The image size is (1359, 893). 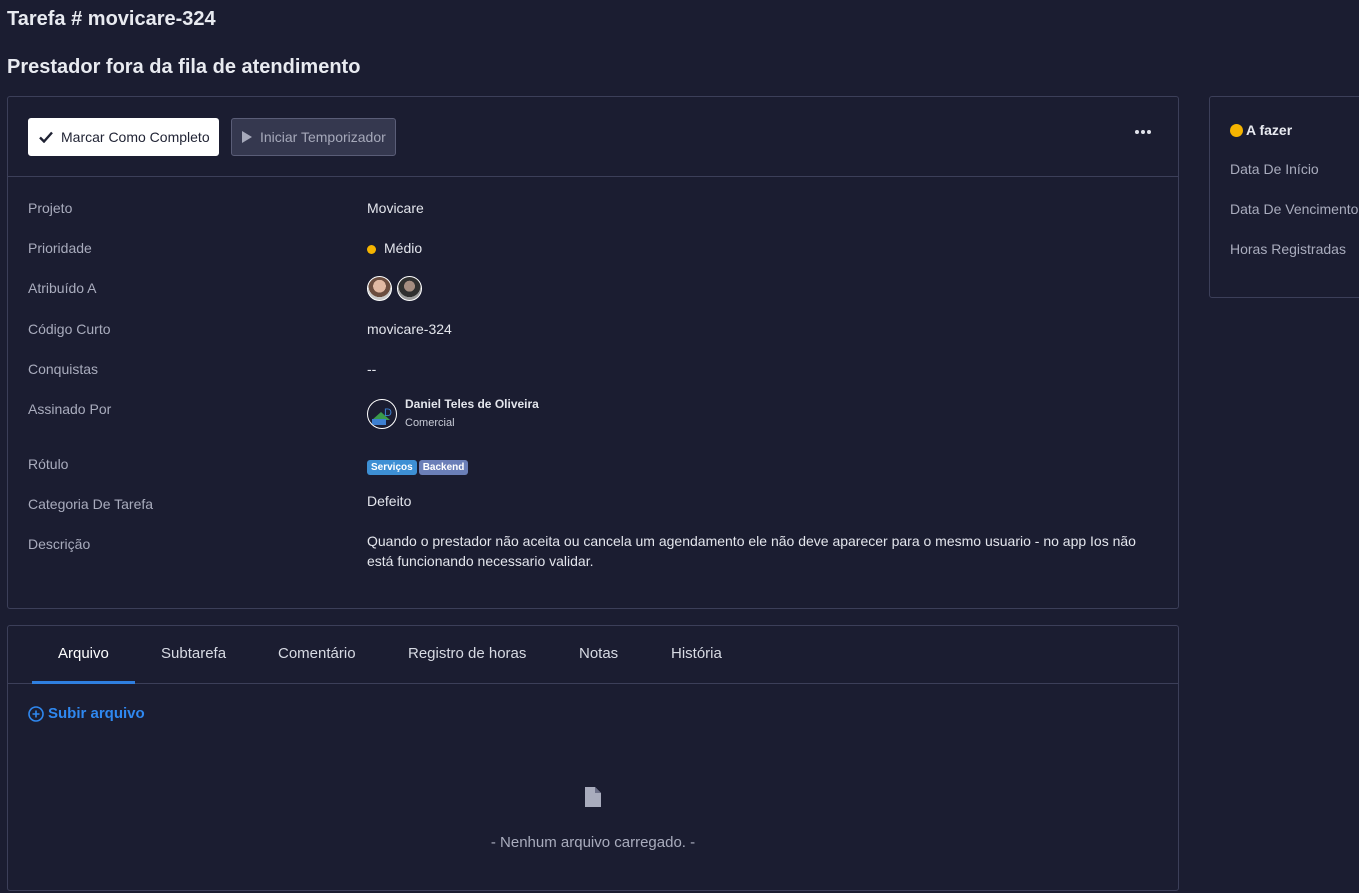 What do you see at coordinates (1294, 209) in the screenshot?
I see `due-date-label: Data De Vencimento` at bounding box center [1294, 209].